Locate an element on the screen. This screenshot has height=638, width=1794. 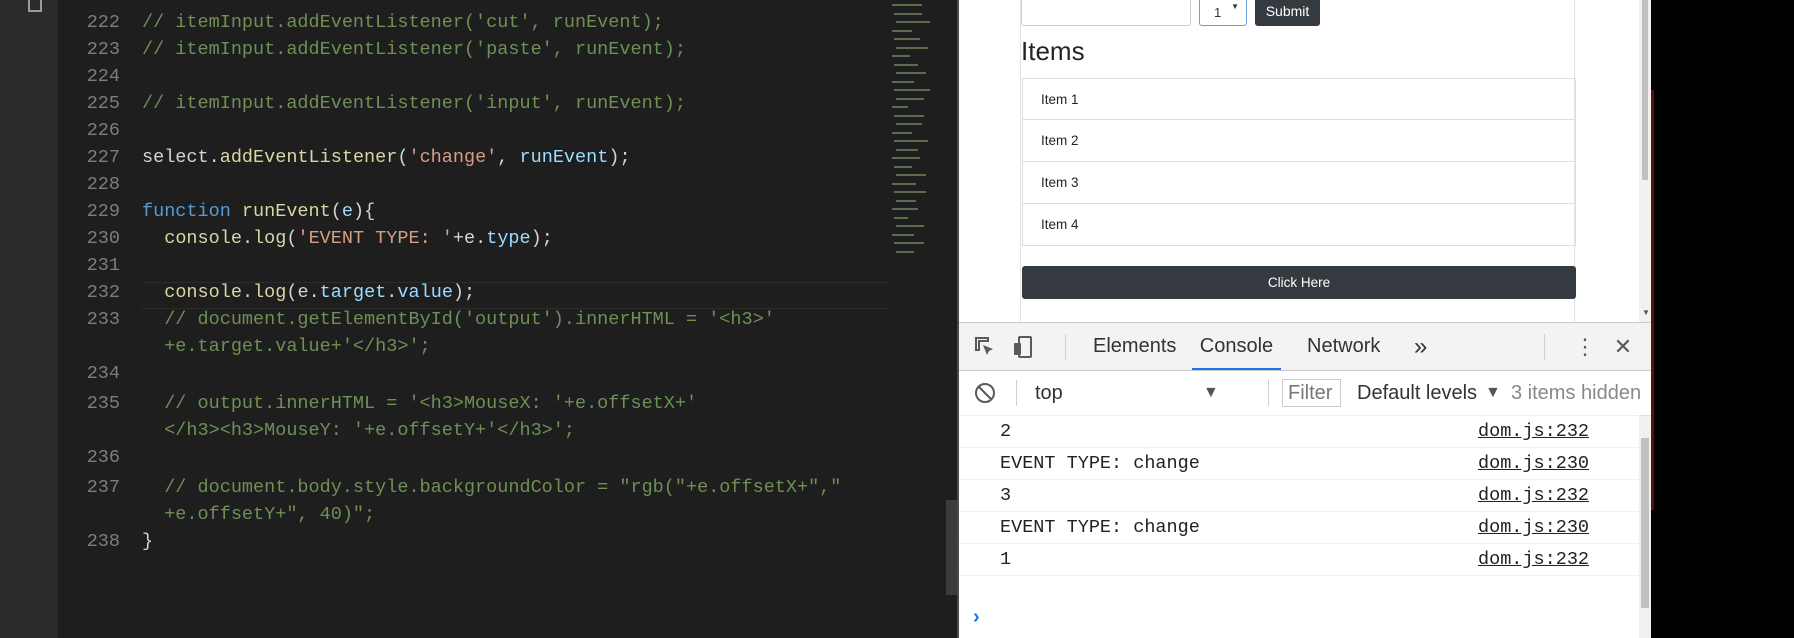
device-toolbar-icon is located at coordinates (1023, 347).